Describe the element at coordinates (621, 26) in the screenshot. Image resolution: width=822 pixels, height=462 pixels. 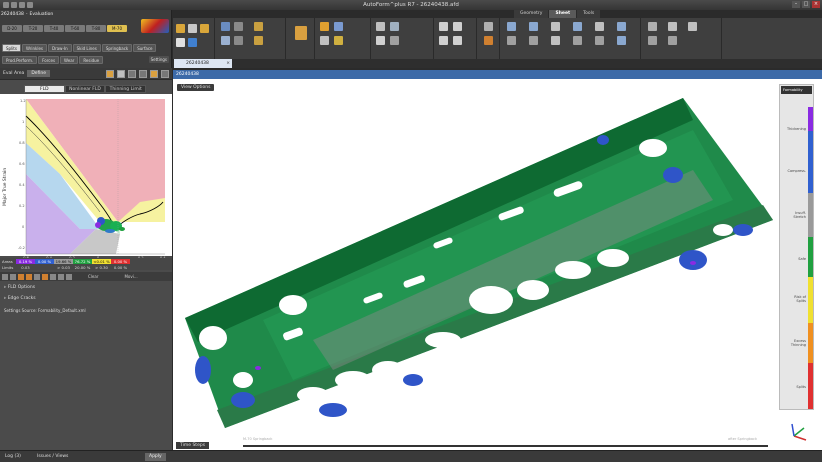
I see `result-graph-icon` at that location.